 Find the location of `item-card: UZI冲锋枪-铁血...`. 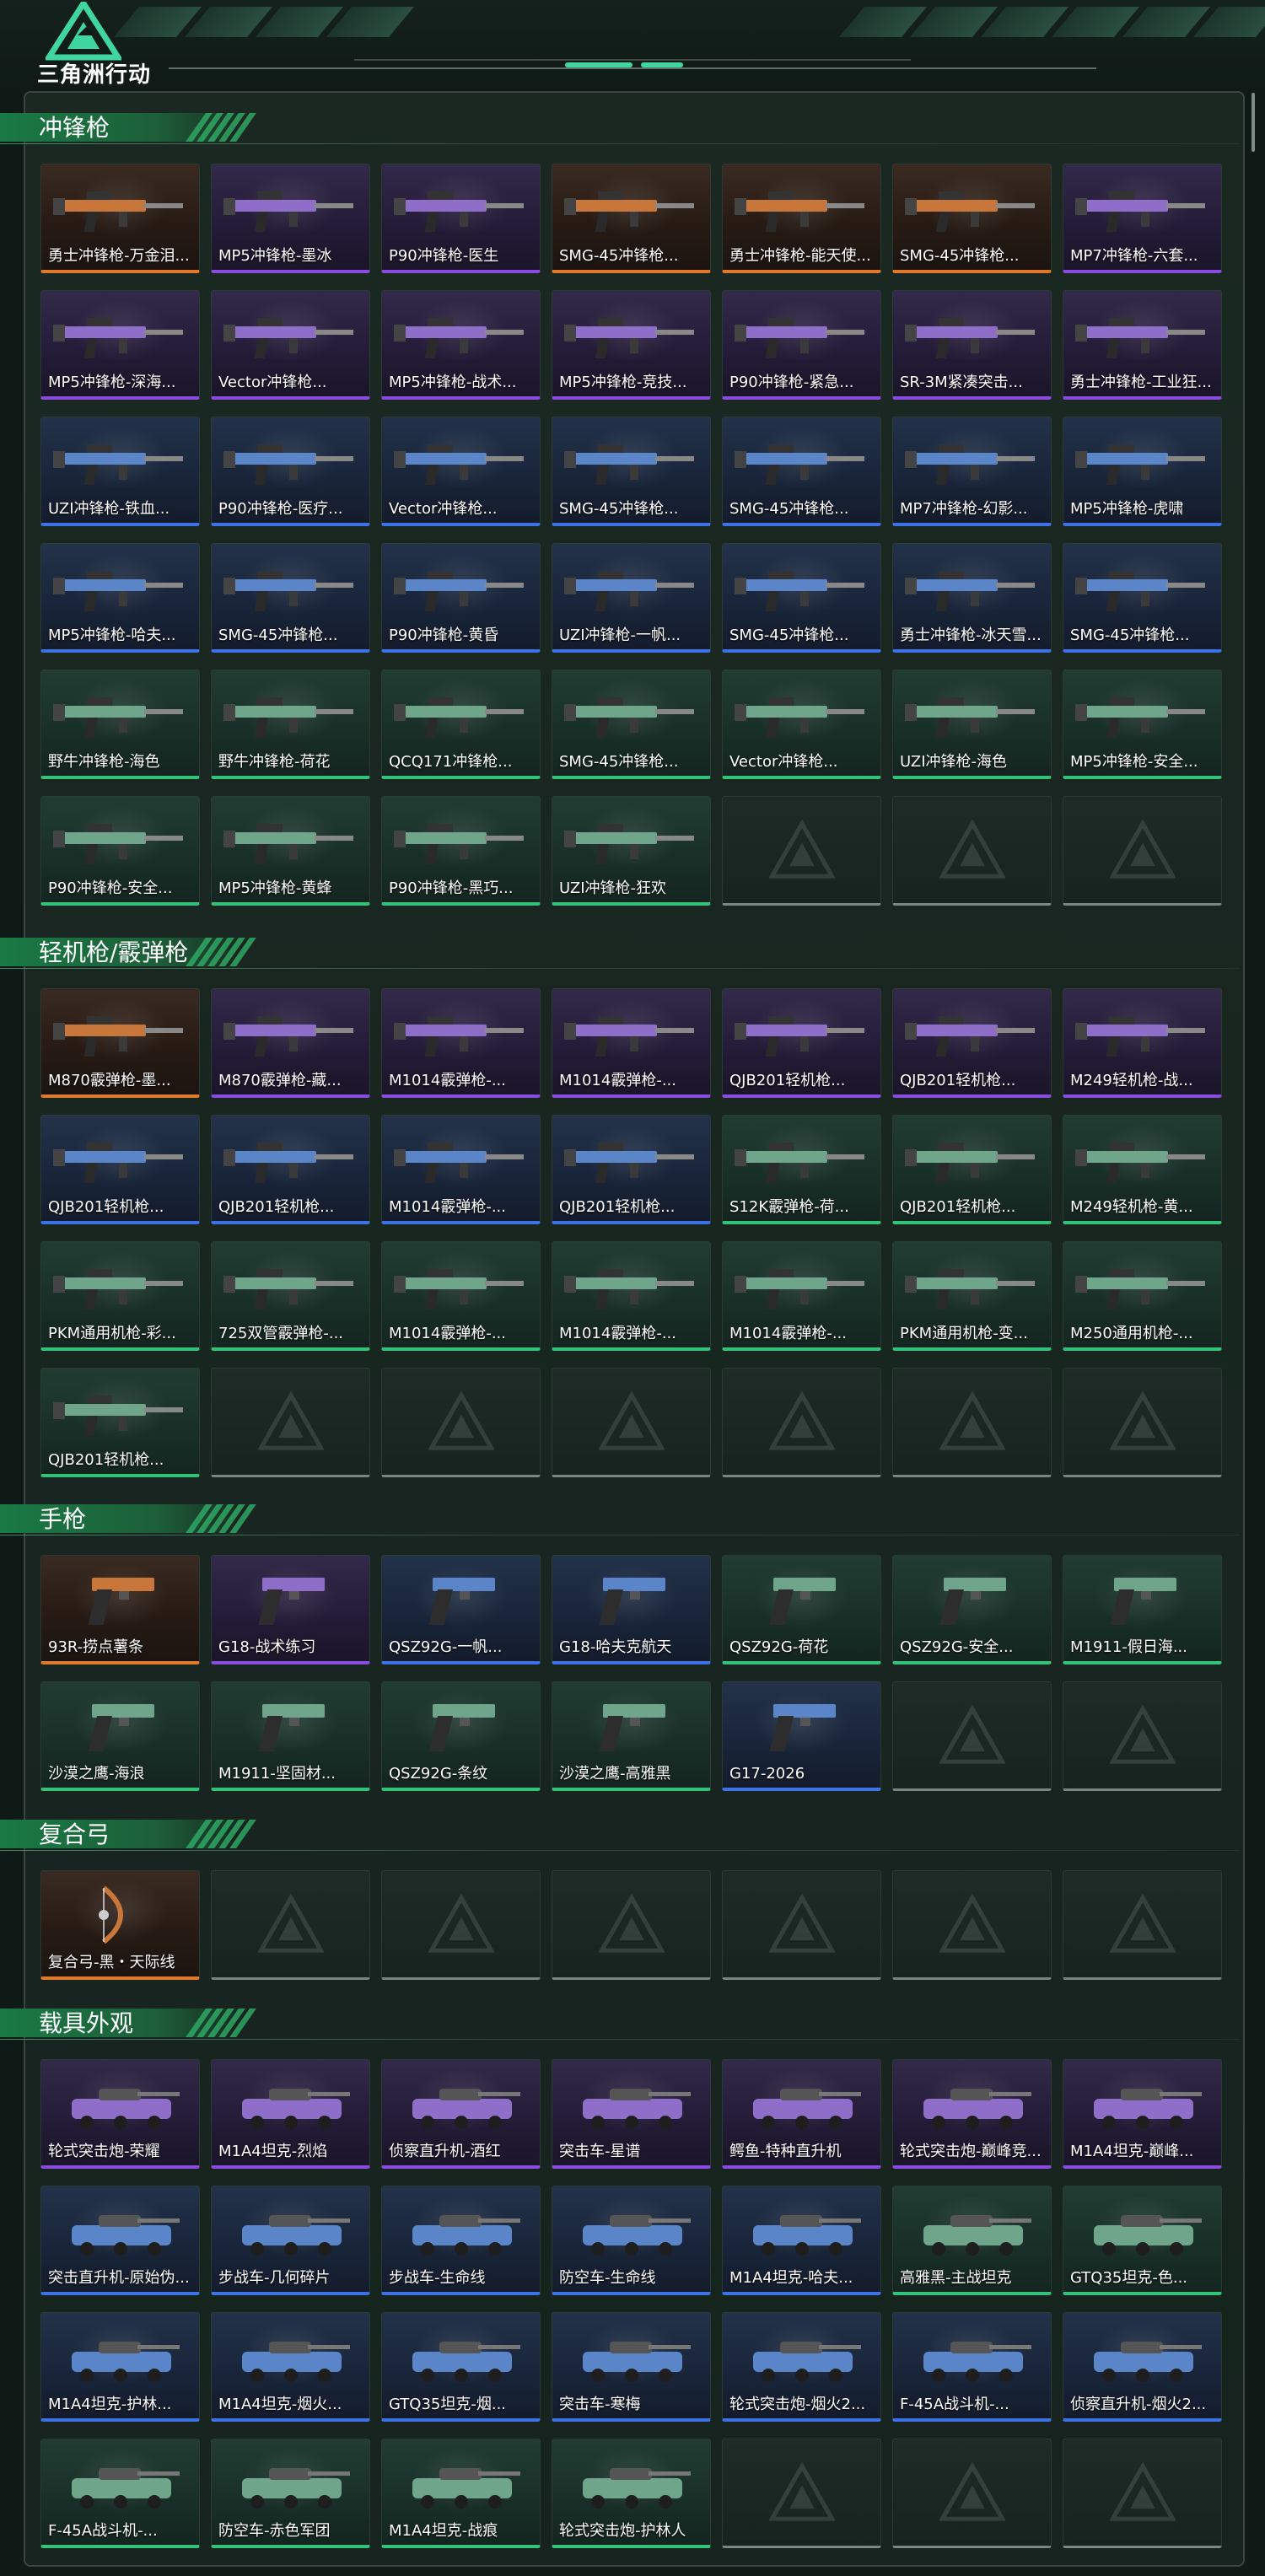

item-card: UZI冲锋枪-铁血... is located at coordinates (120, 471).